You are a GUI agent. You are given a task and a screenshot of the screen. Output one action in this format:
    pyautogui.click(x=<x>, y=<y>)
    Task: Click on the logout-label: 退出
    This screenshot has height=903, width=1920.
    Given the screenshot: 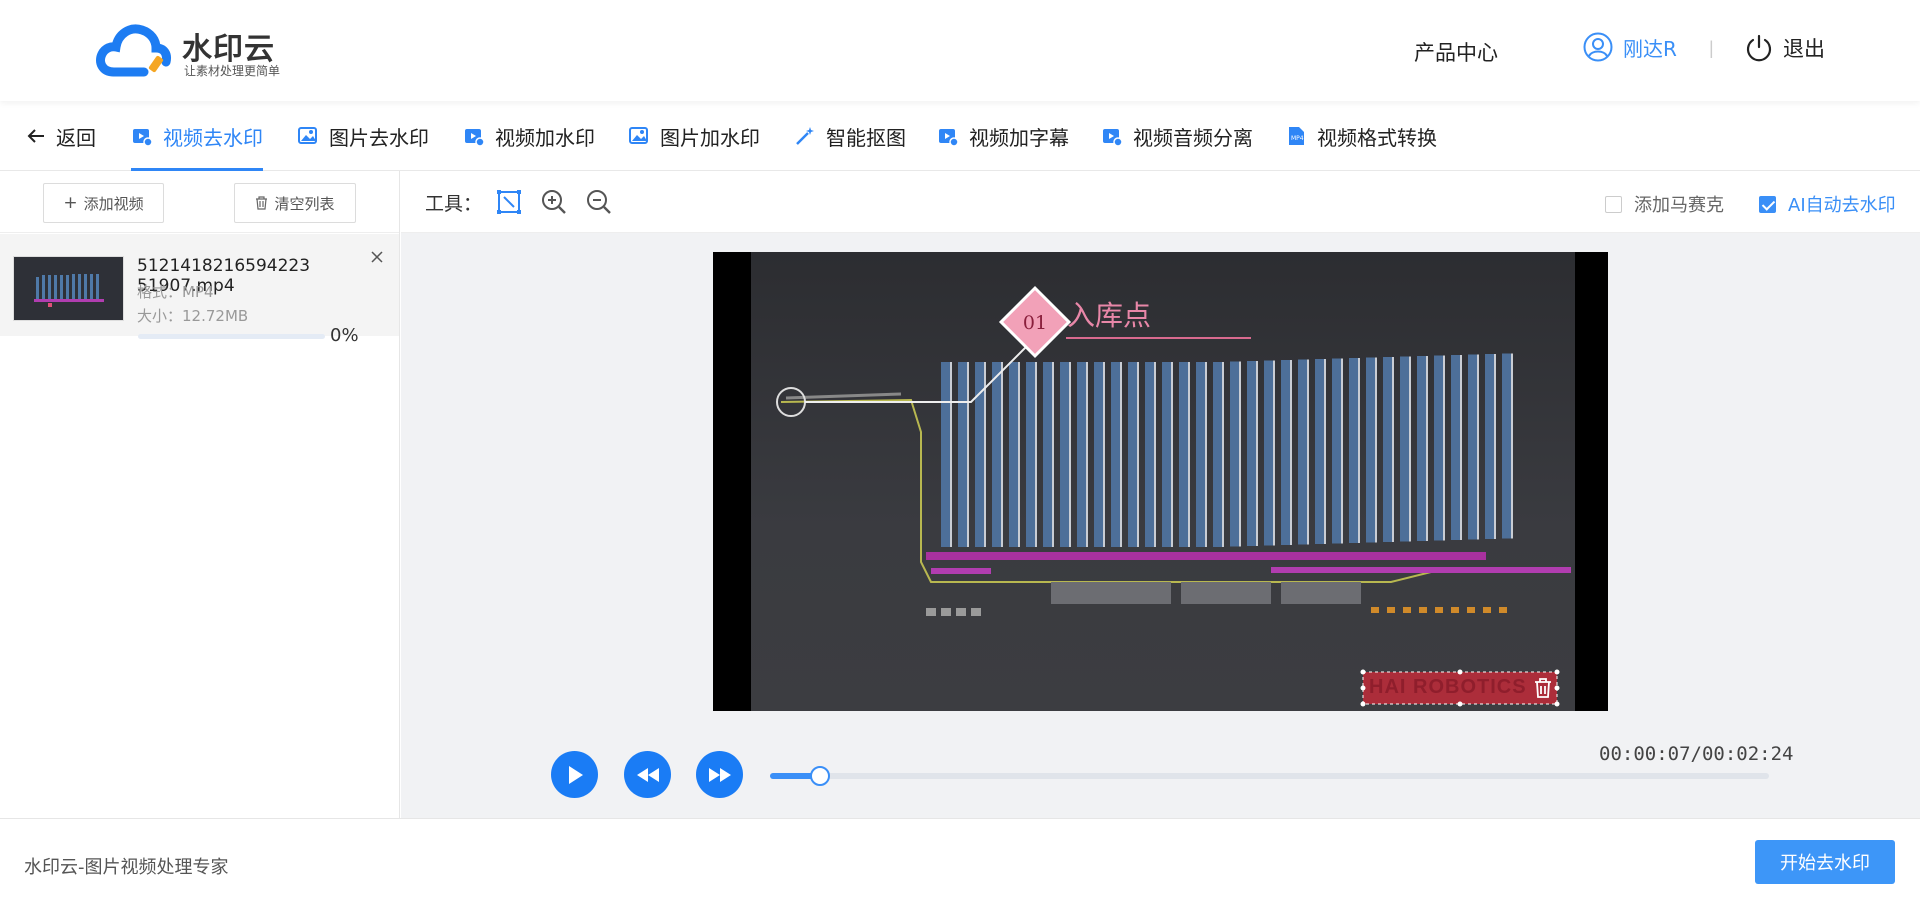 What is the action you would take?
    pyautogui.click(x=1804, y=49)
    